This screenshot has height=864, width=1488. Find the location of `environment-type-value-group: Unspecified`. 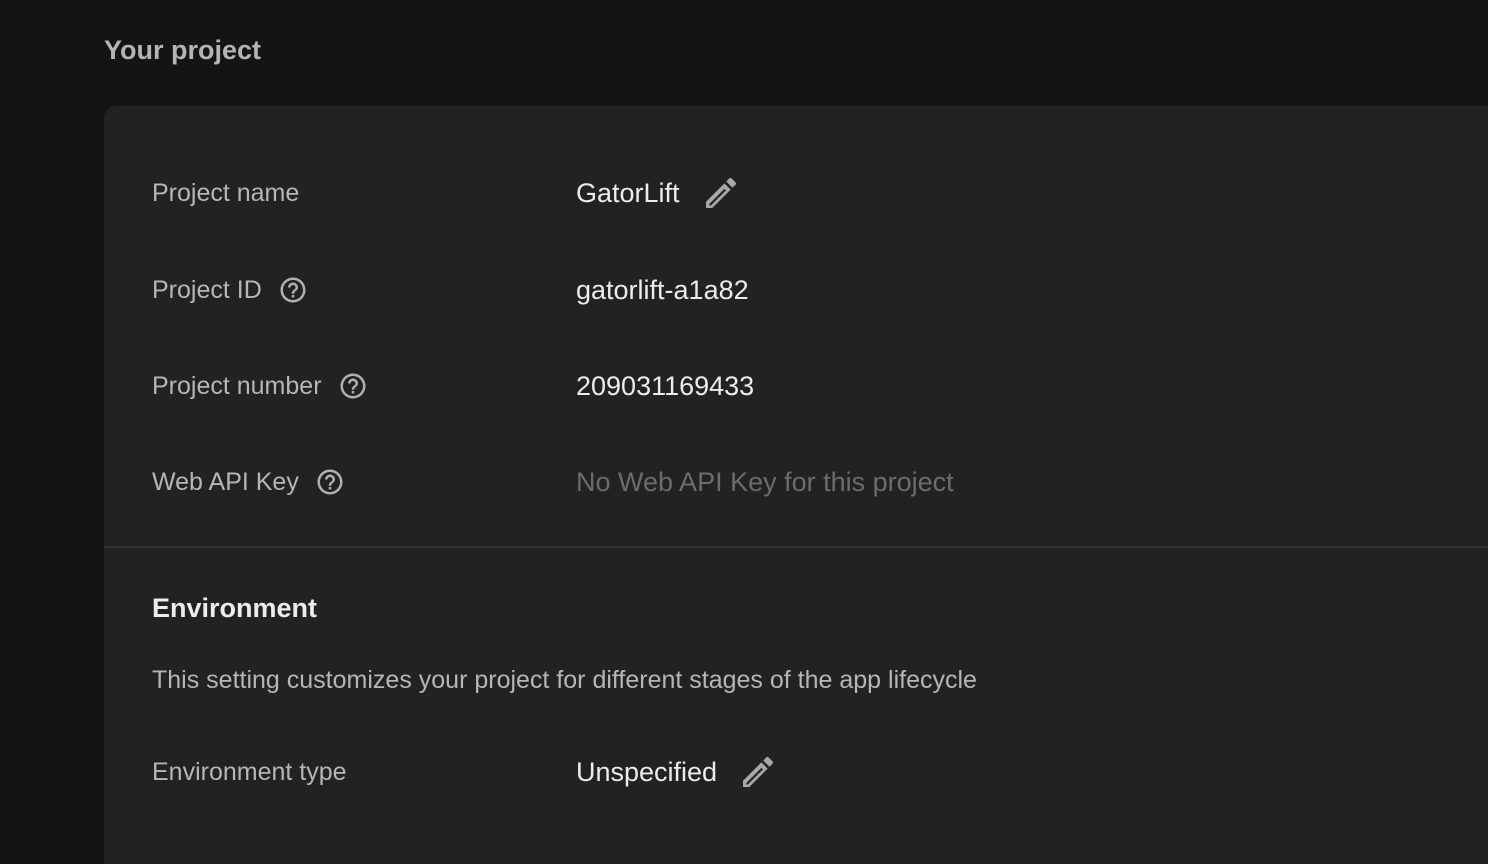

environment-type-value-group: Unspecified is located at coordinates (677, 772).